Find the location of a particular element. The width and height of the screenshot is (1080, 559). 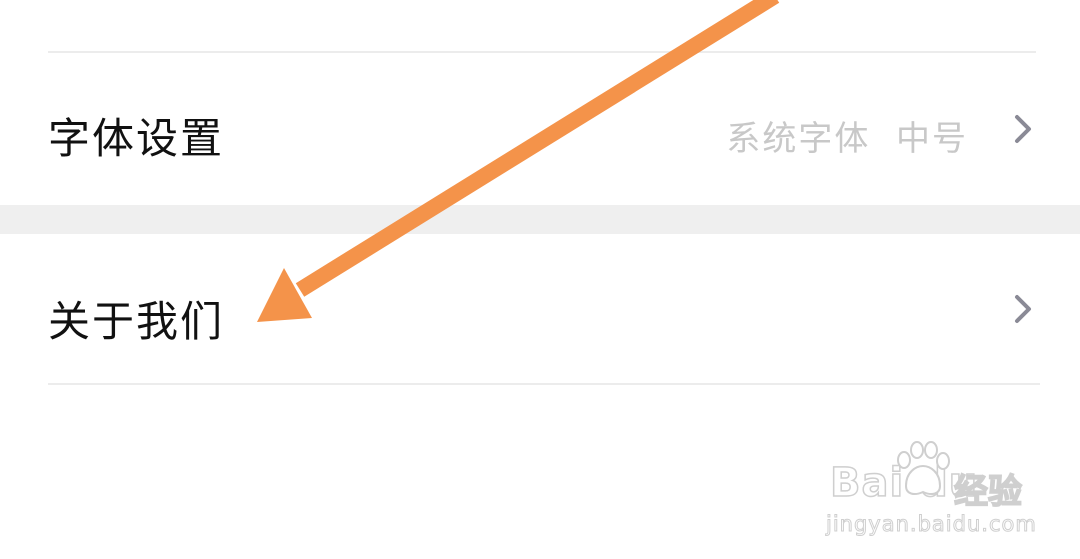

divider is located at coordinates (544, 384).